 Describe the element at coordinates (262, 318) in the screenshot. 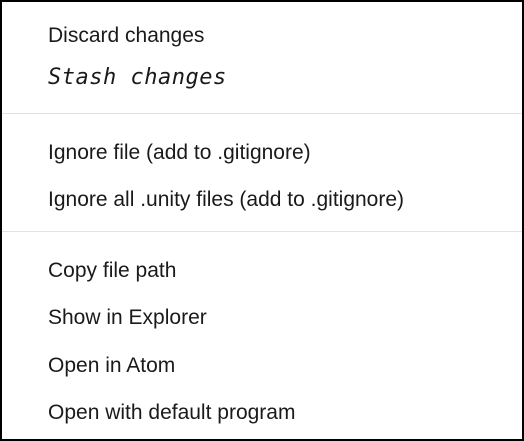

I see `menu-item-show-in-explorer: Show in Explorer` at that location.